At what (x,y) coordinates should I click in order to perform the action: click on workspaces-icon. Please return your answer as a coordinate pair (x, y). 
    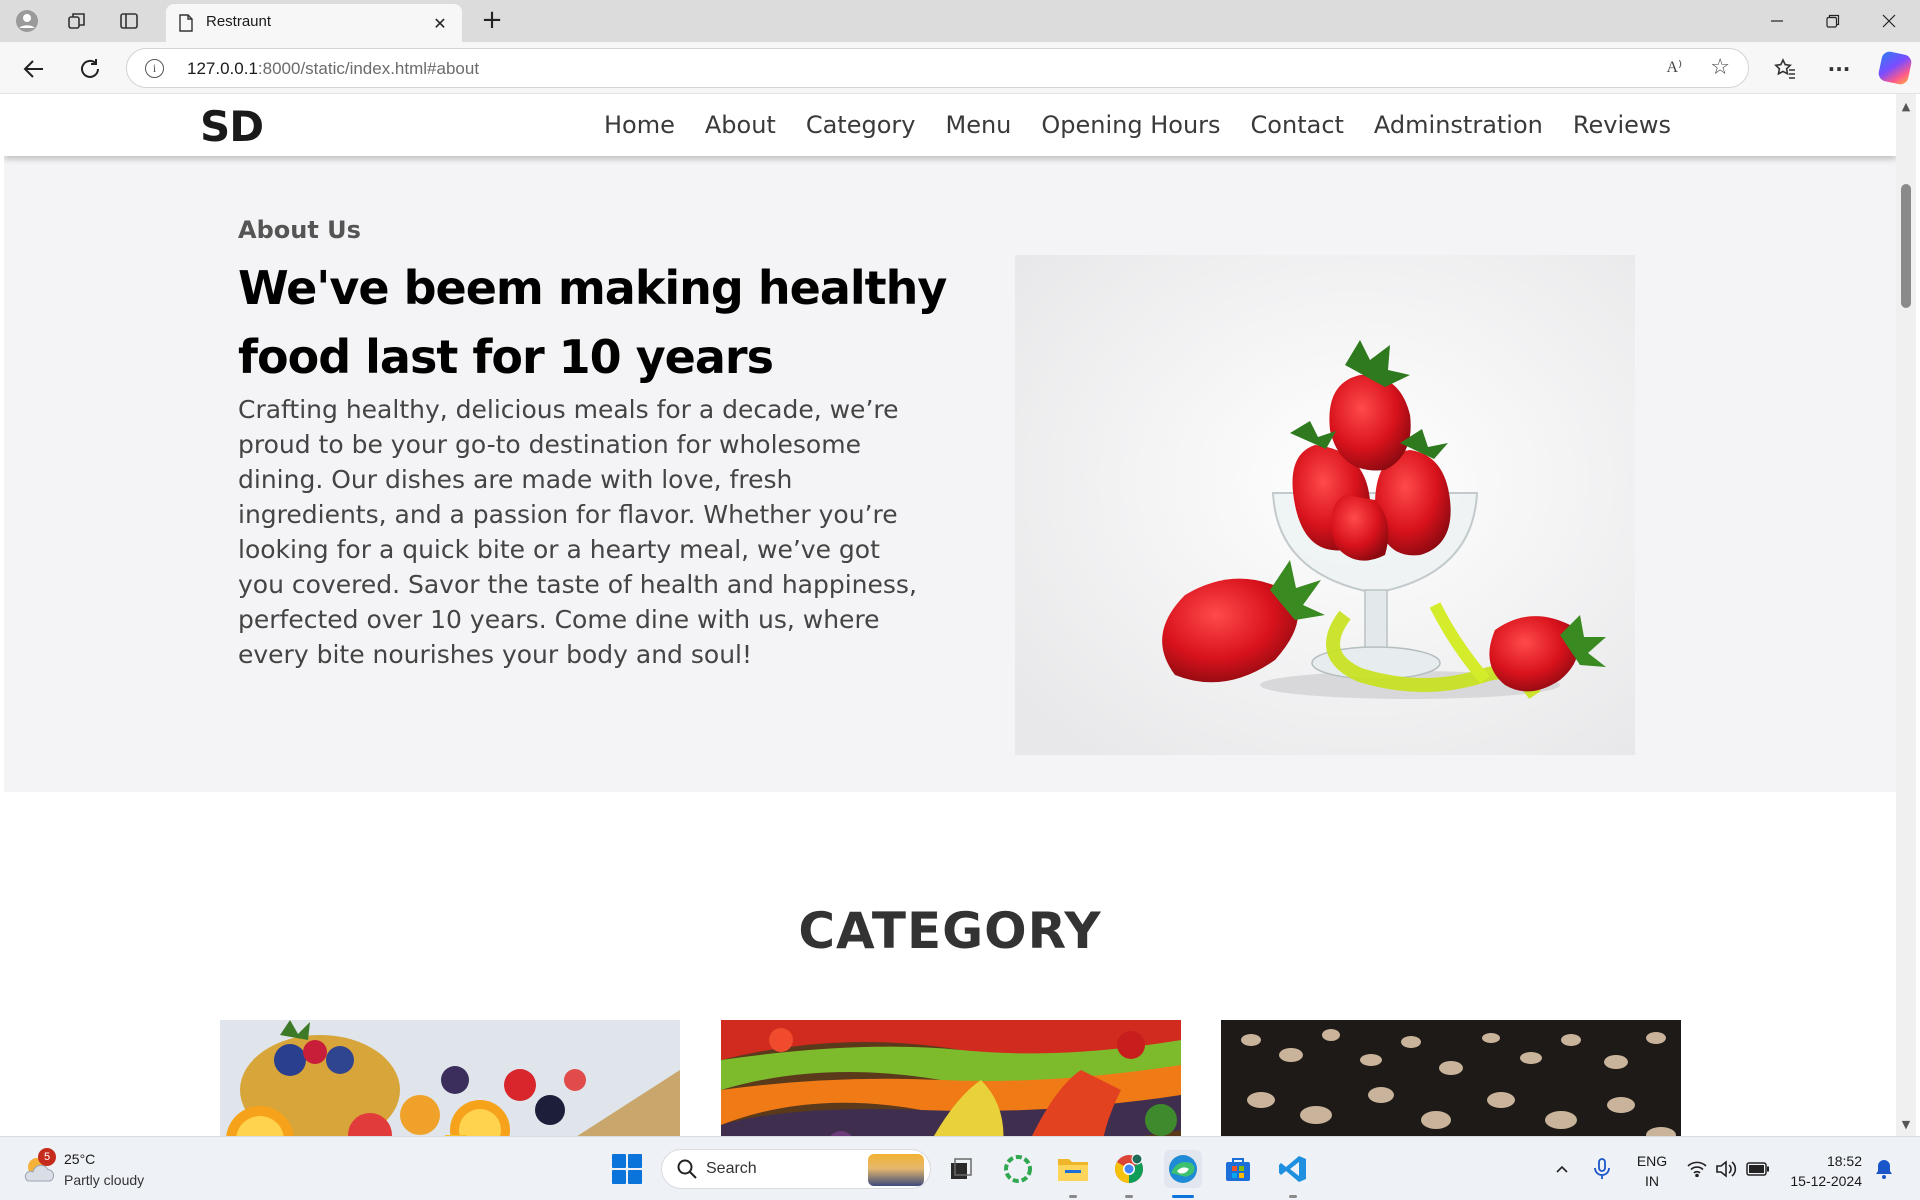
    Looking at the image, I should click on (77, 21).